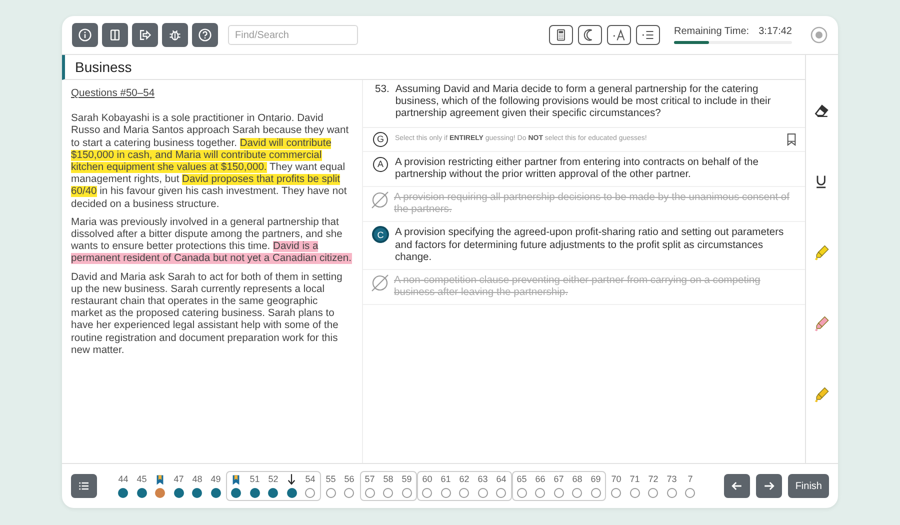 The width and height of the screenshot is (900, 525). What do you see at coordinates (737, 486) in the screenshot?
I see `previous-button` at bounding box center [737, 486].